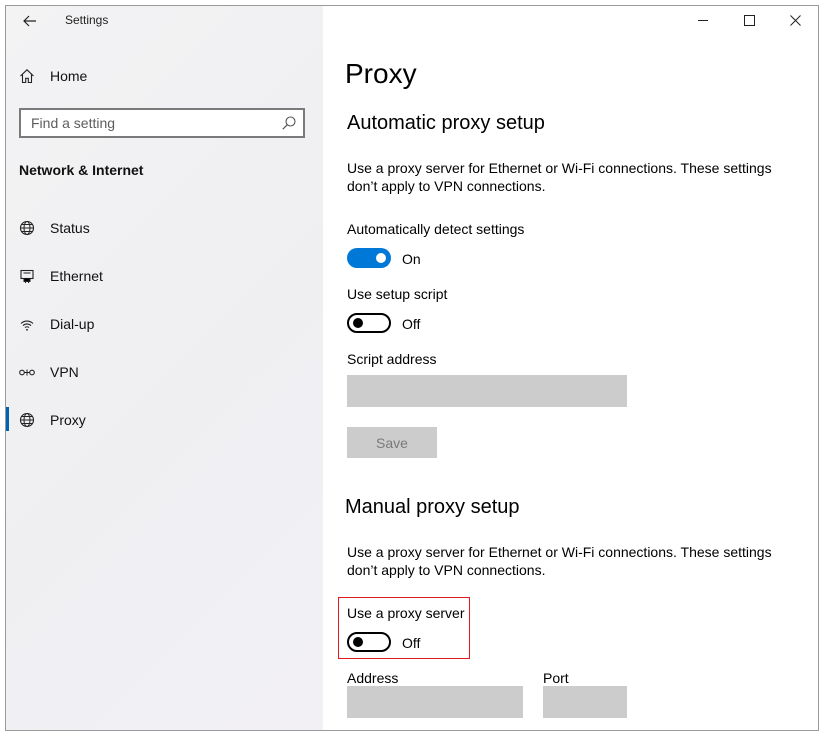 Image resolution: width=826 pixels, height=737 pixels. Describe the element at coordinates (381, 73) in the screenshot. I see `page-title: Proxy` at that location.